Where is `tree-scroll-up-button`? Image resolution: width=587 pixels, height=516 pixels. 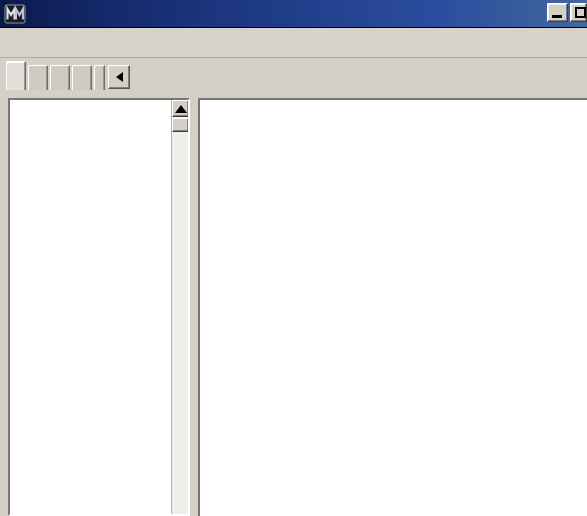
tree-scroll-up-button is located at coordinates (180, 108).